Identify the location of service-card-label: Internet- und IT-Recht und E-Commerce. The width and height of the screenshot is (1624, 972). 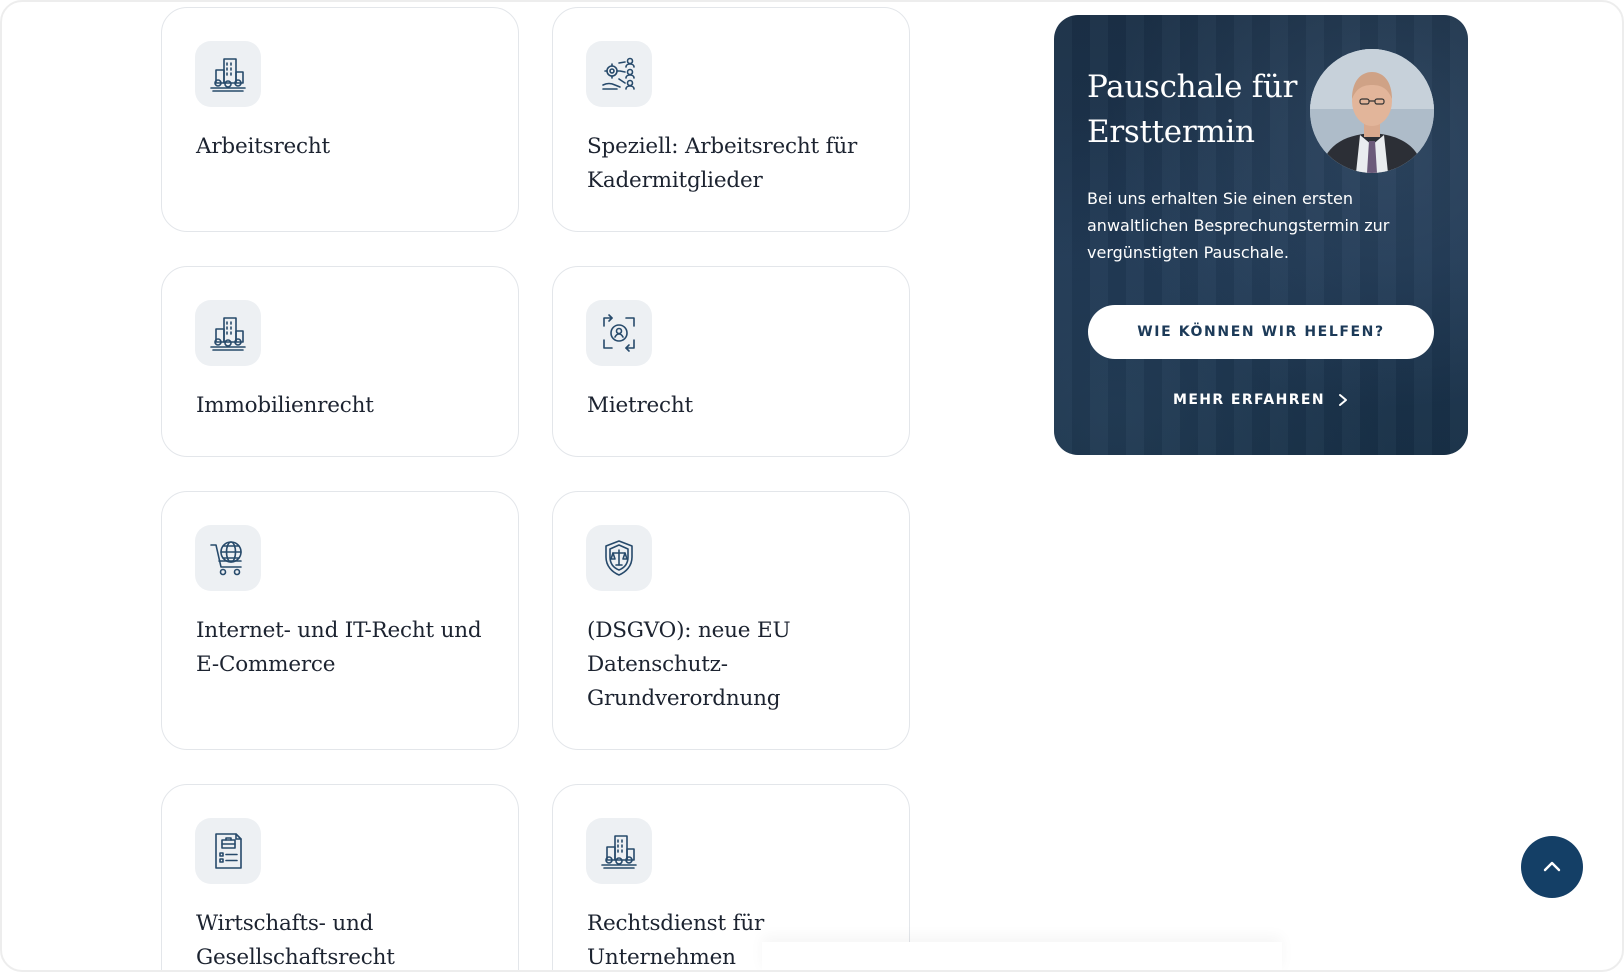
(339, 647).